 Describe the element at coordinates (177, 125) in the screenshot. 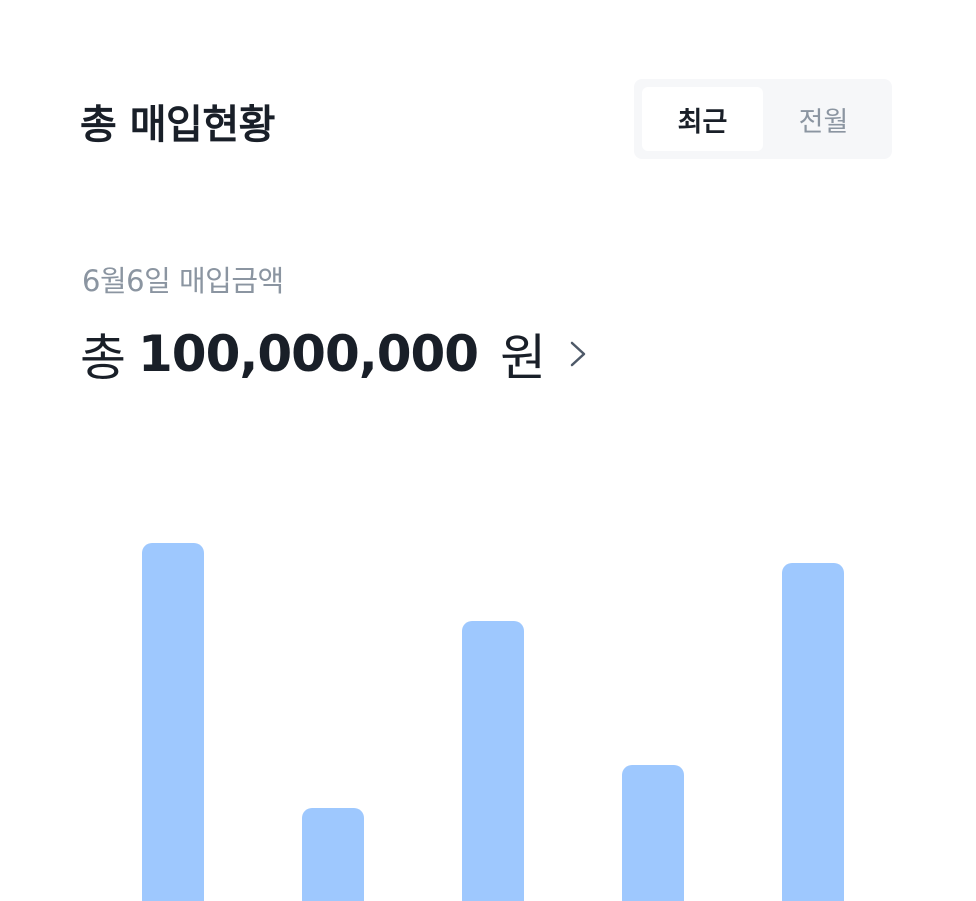

I see `page-title: 총 매입현황` at that location.